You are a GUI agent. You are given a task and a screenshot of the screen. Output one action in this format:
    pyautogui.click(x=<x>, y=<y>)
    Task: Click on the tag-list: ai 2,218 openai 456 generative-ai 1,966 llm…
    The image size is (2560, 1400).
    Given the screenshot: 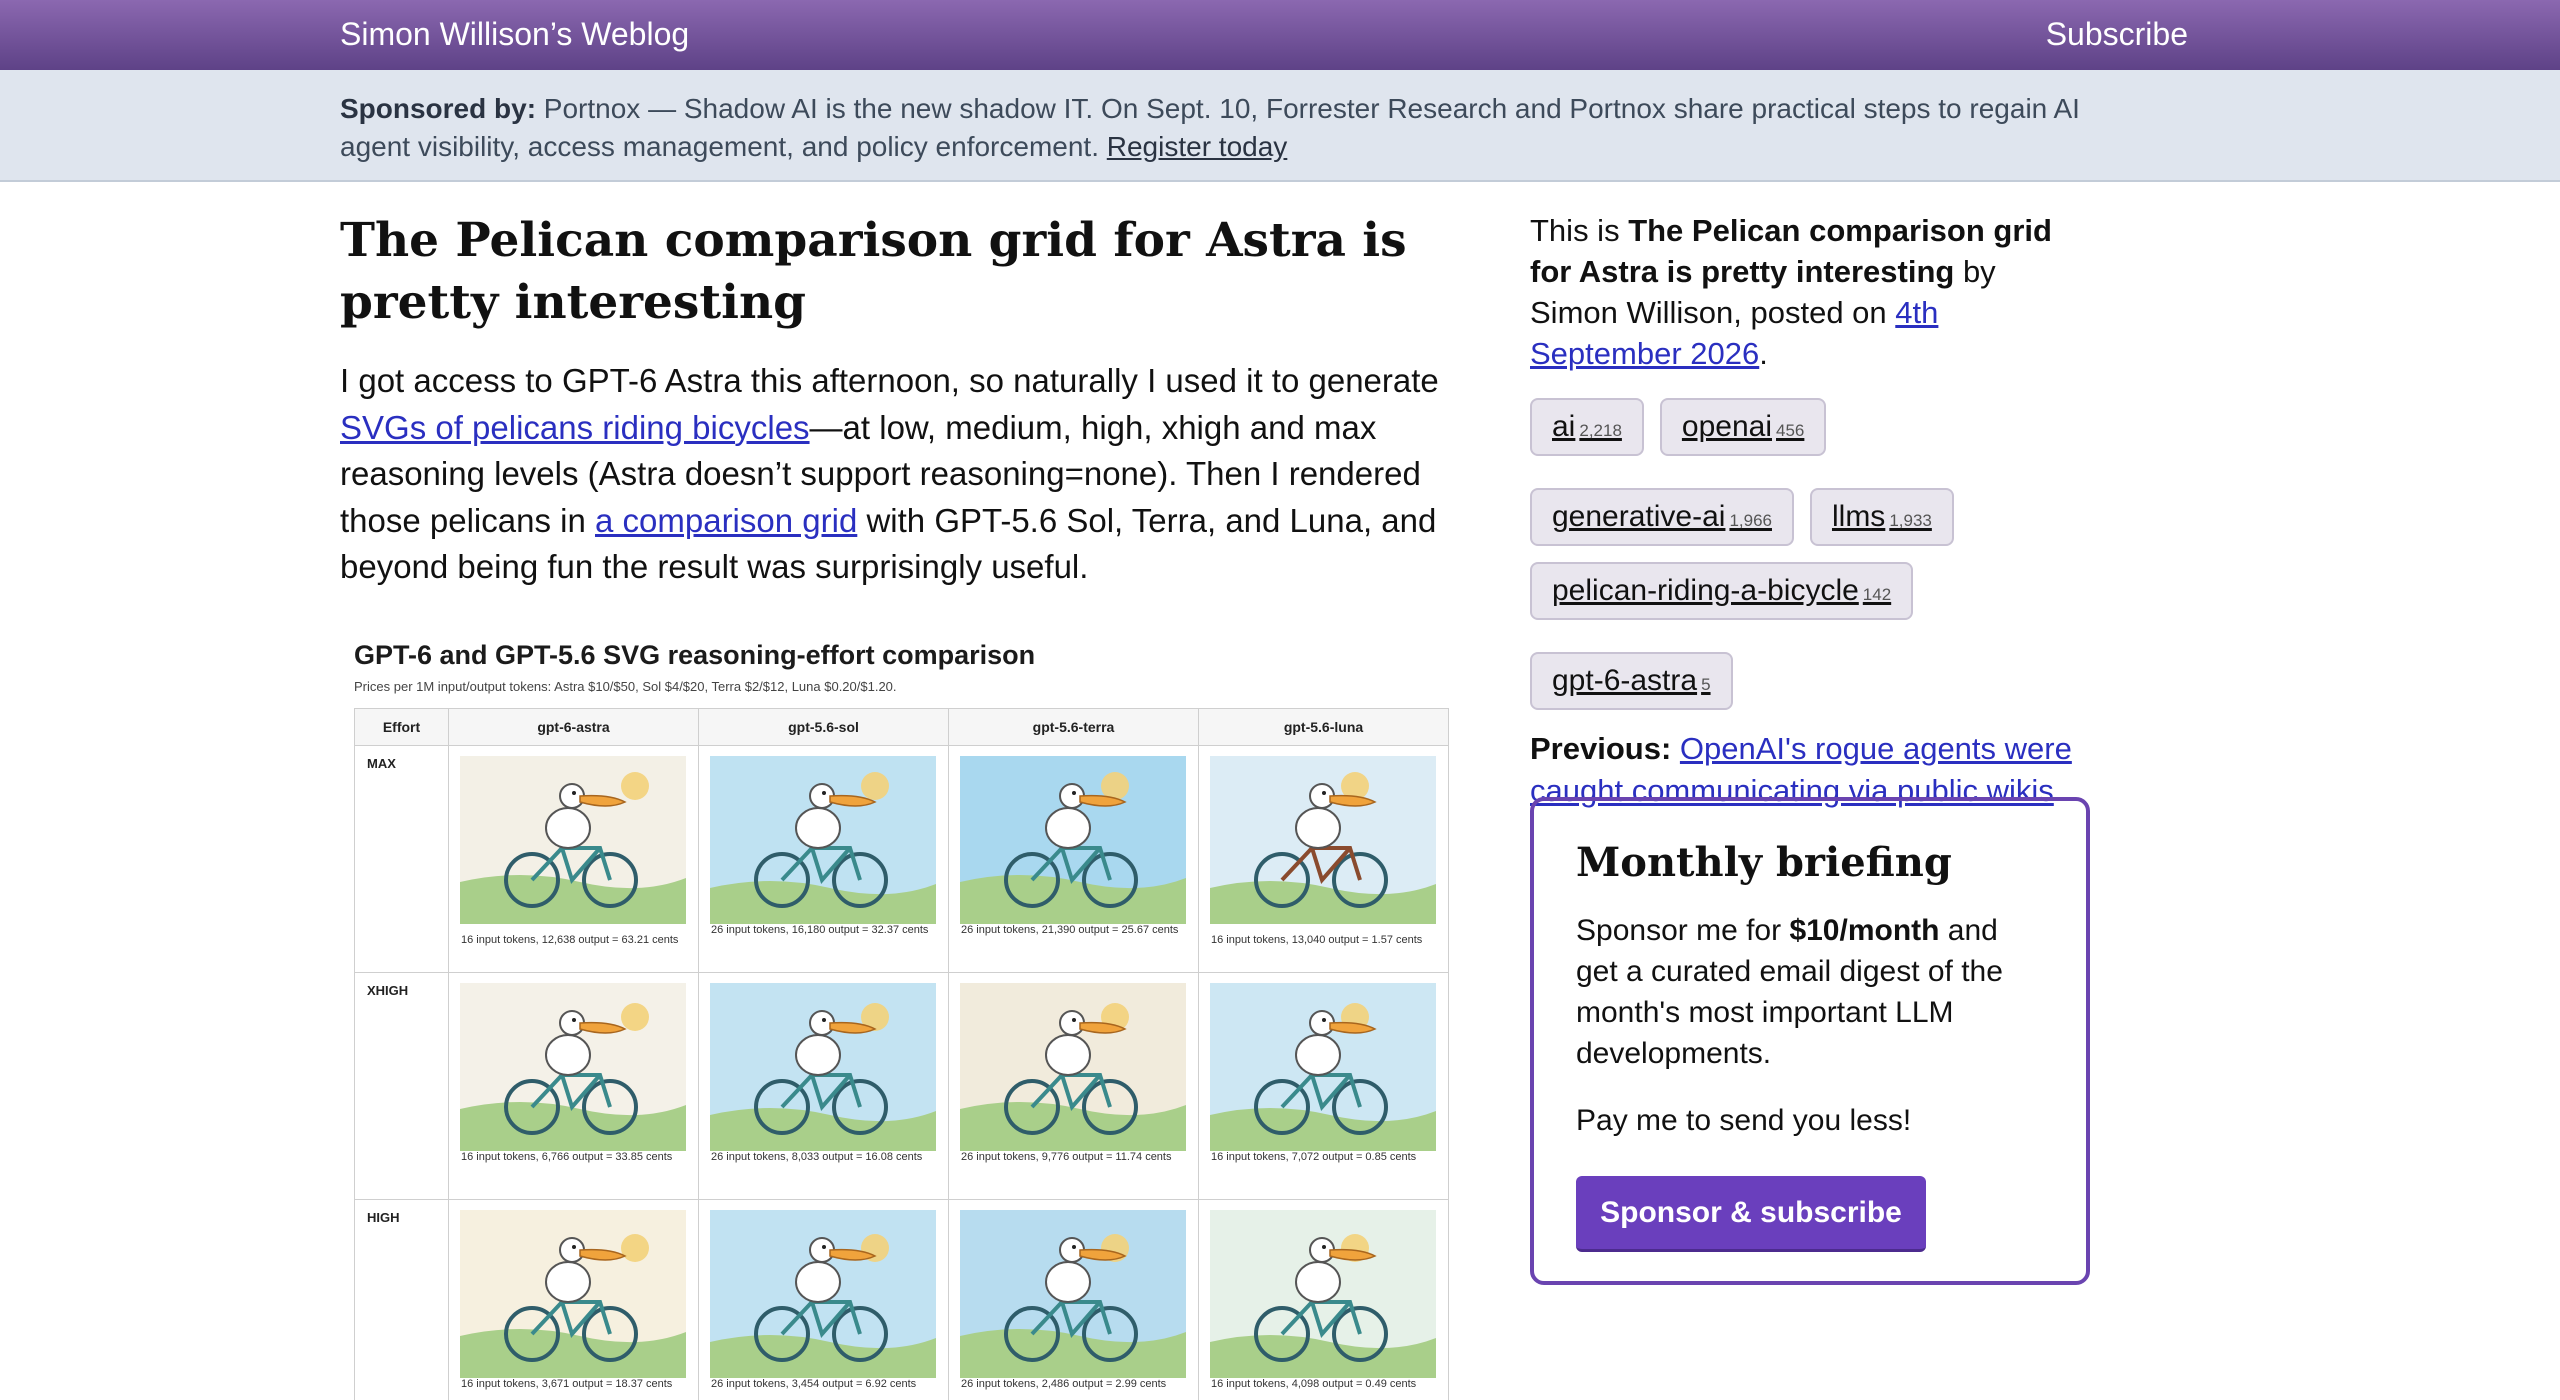 What is the action you would take?
    pyautogui.click(x=1800, y=554)
    